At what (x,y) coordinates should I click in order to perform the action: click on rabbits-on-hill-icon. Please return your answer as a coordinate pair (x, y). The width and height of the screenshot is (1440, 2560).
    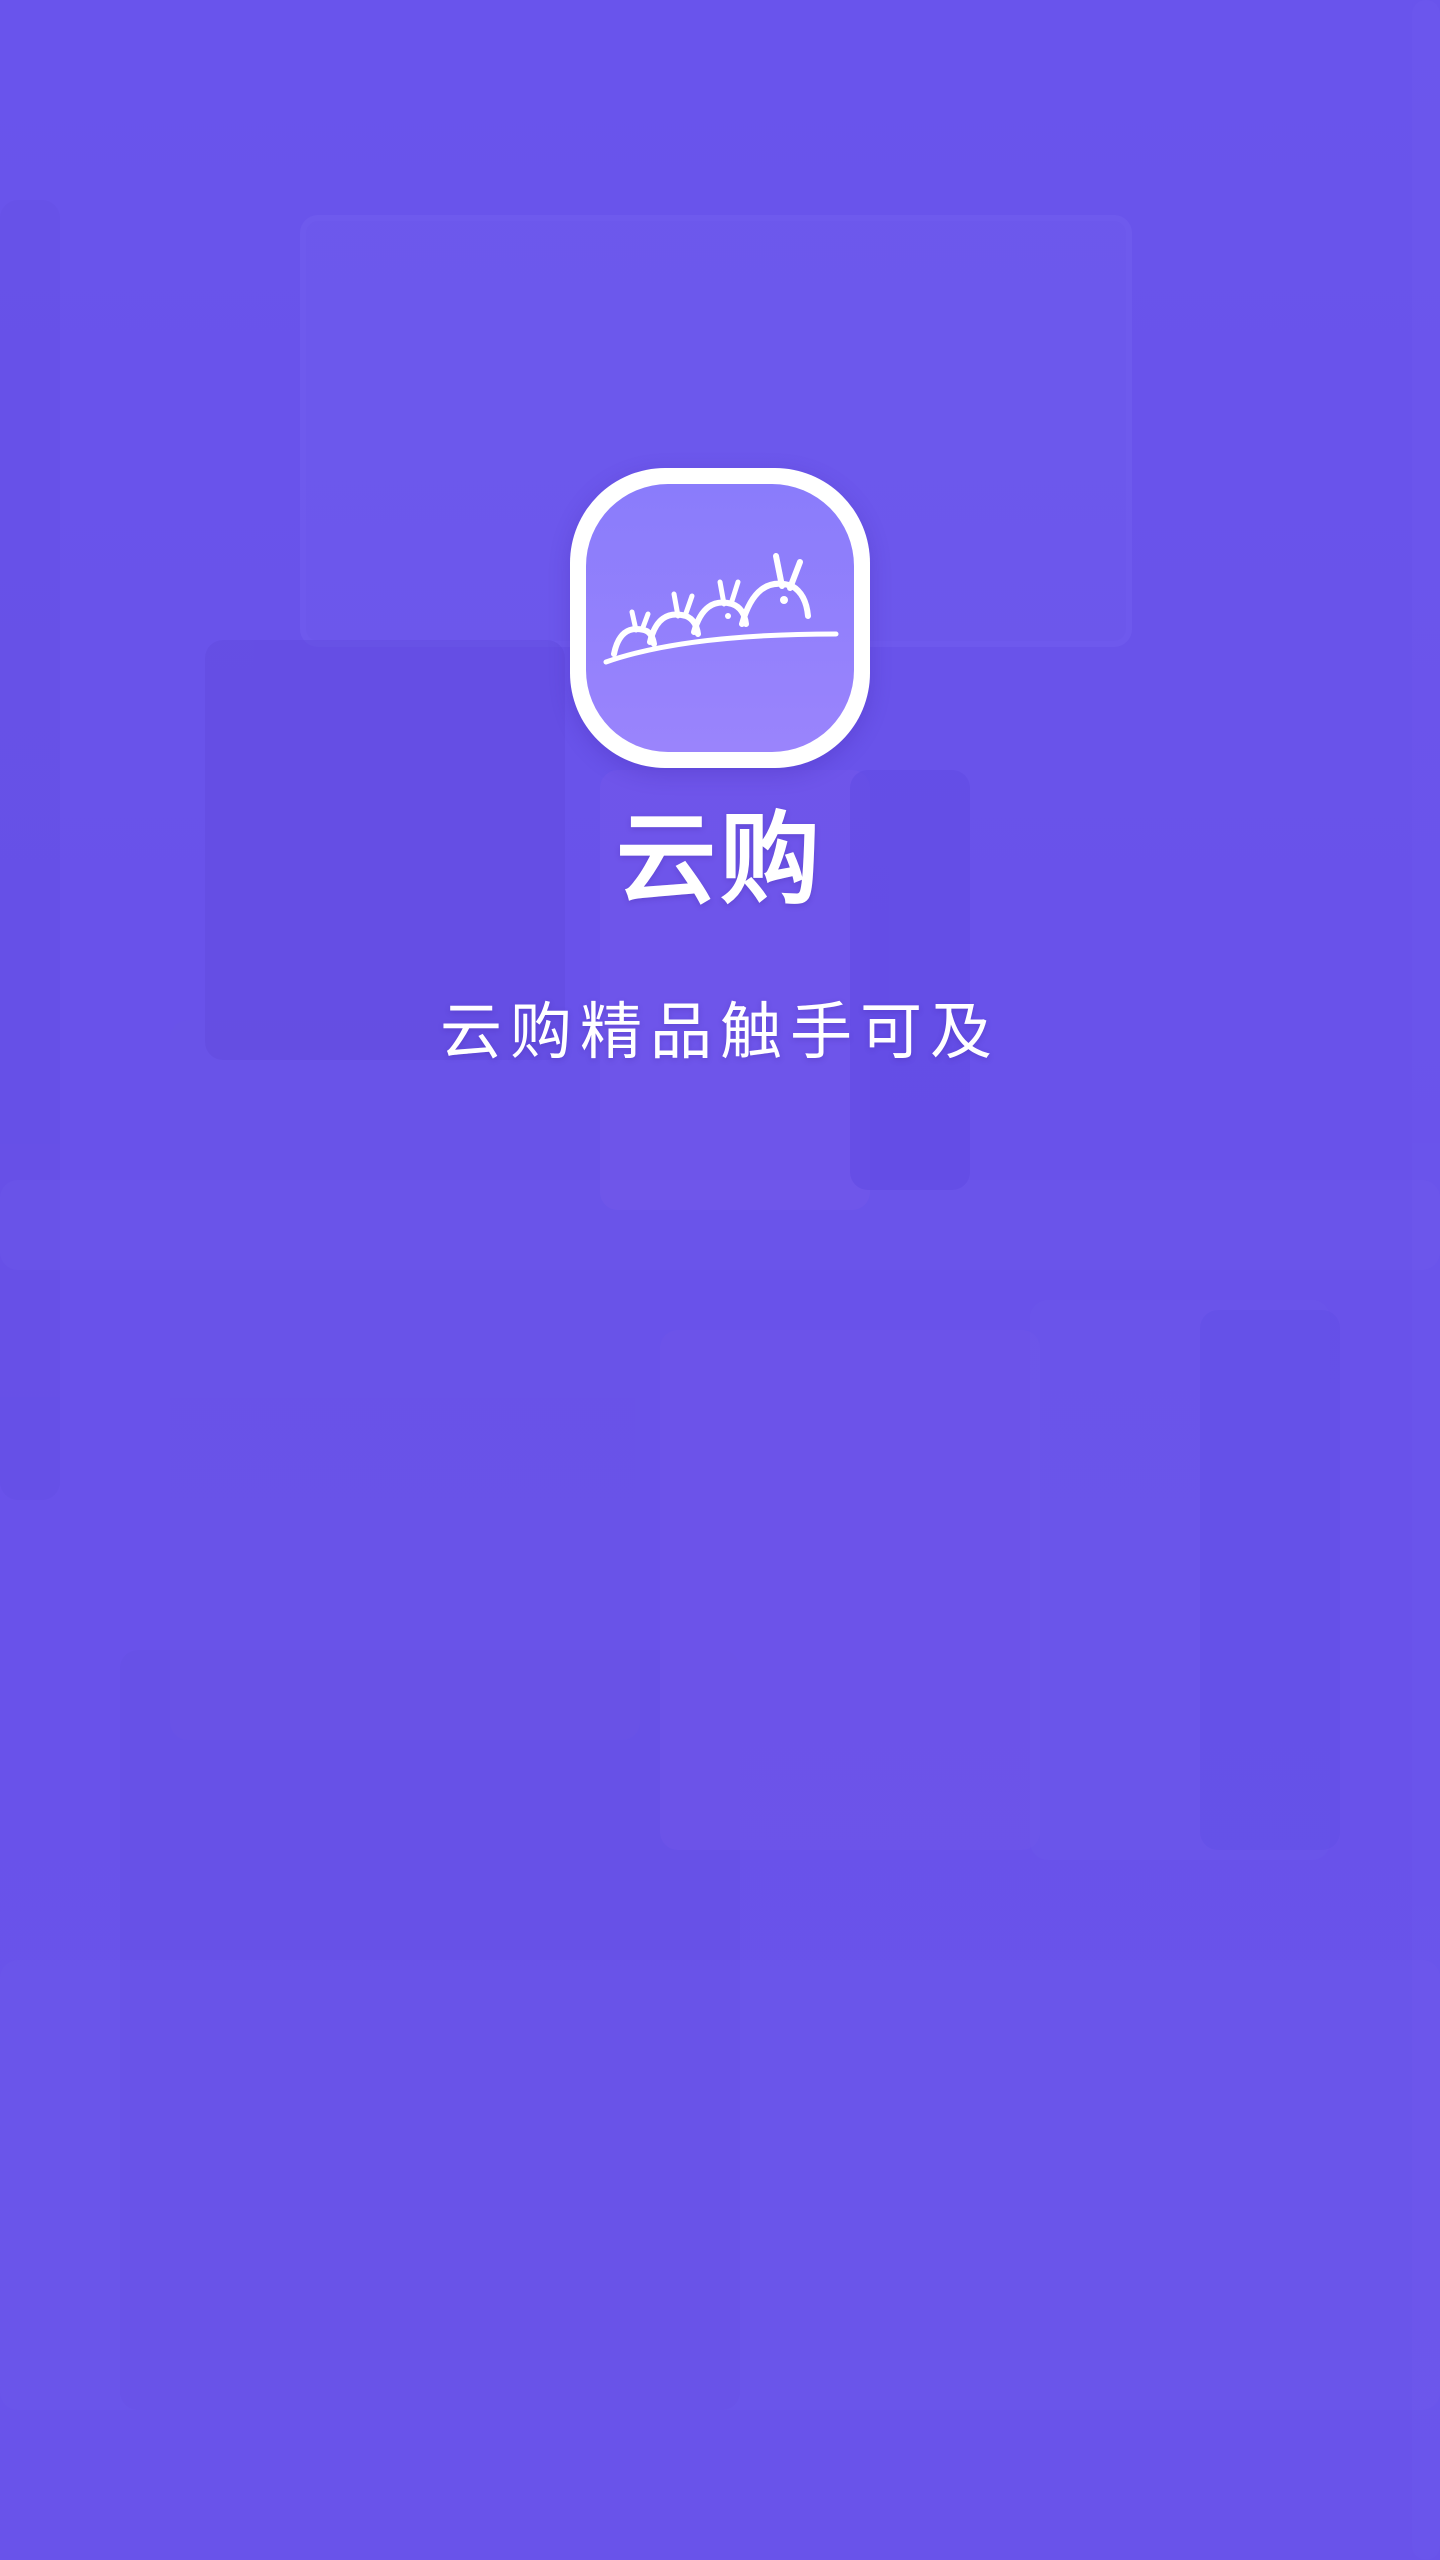
    Looking at the image, I should click on (721, 609).